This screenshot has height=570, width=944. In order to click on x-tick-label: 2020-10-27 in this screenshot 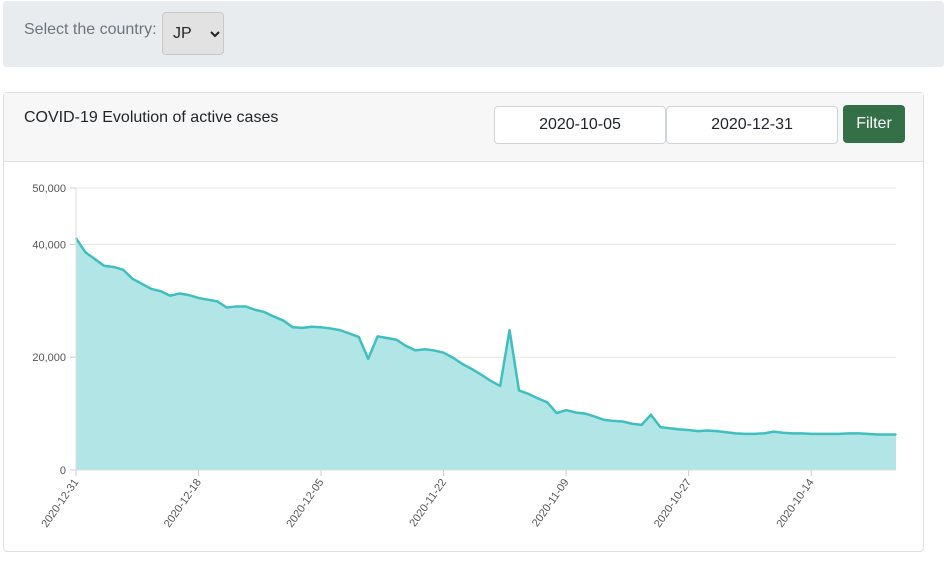, I will do `click(673, 503)`.